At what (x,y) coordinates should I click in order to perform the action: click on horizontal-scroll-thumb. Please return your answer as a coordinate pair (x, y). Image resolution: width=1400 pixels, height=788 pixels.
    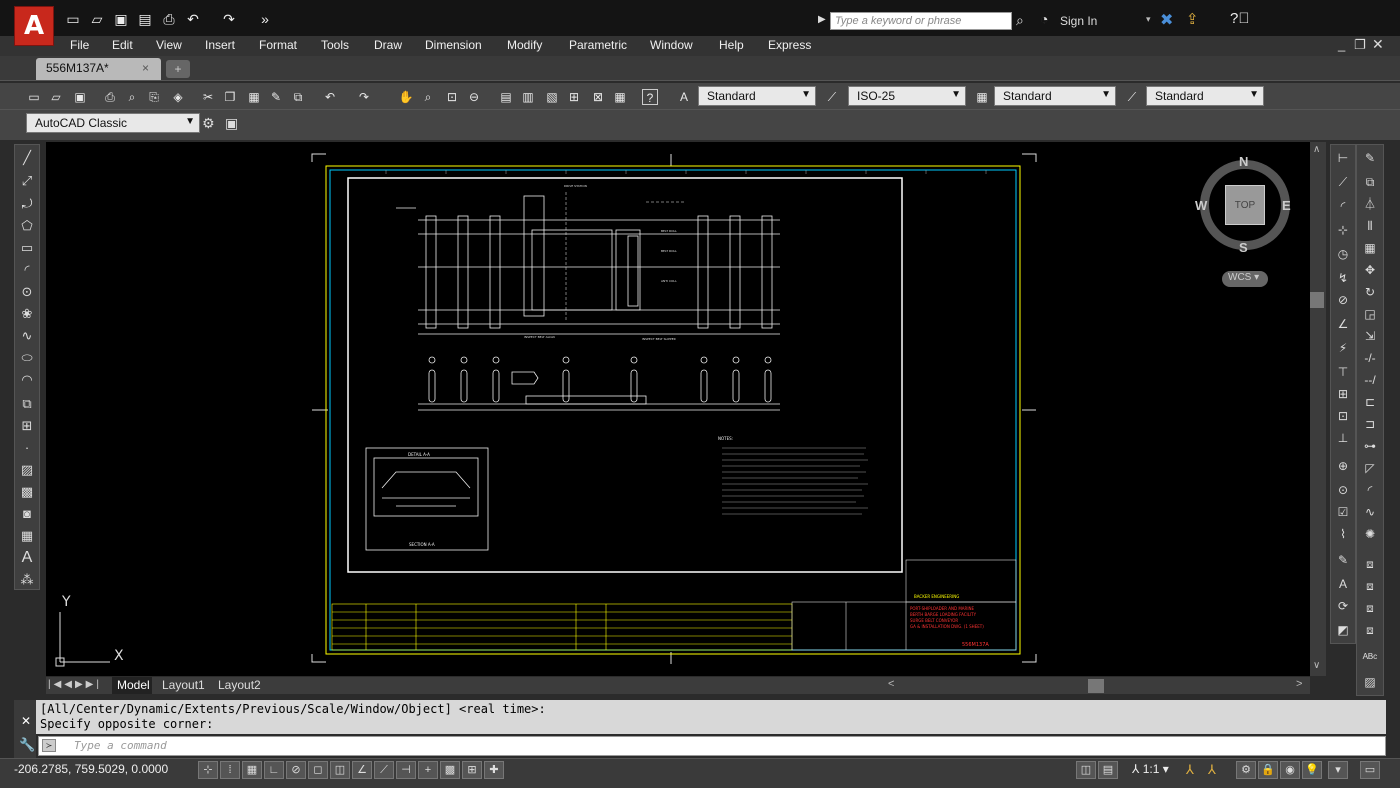
    Looking at the image, I should click on (1096, 686).